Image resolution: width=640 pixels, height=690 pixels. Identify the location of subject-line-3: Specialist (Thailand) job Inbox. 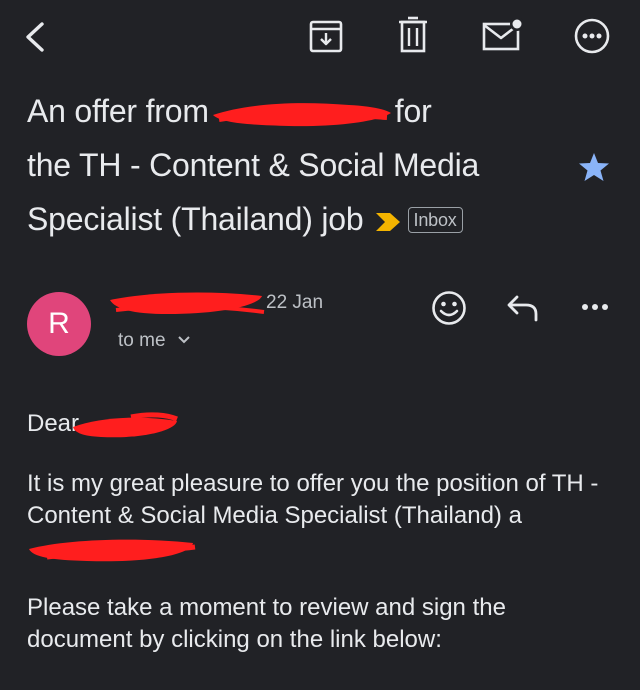
(297, 219).